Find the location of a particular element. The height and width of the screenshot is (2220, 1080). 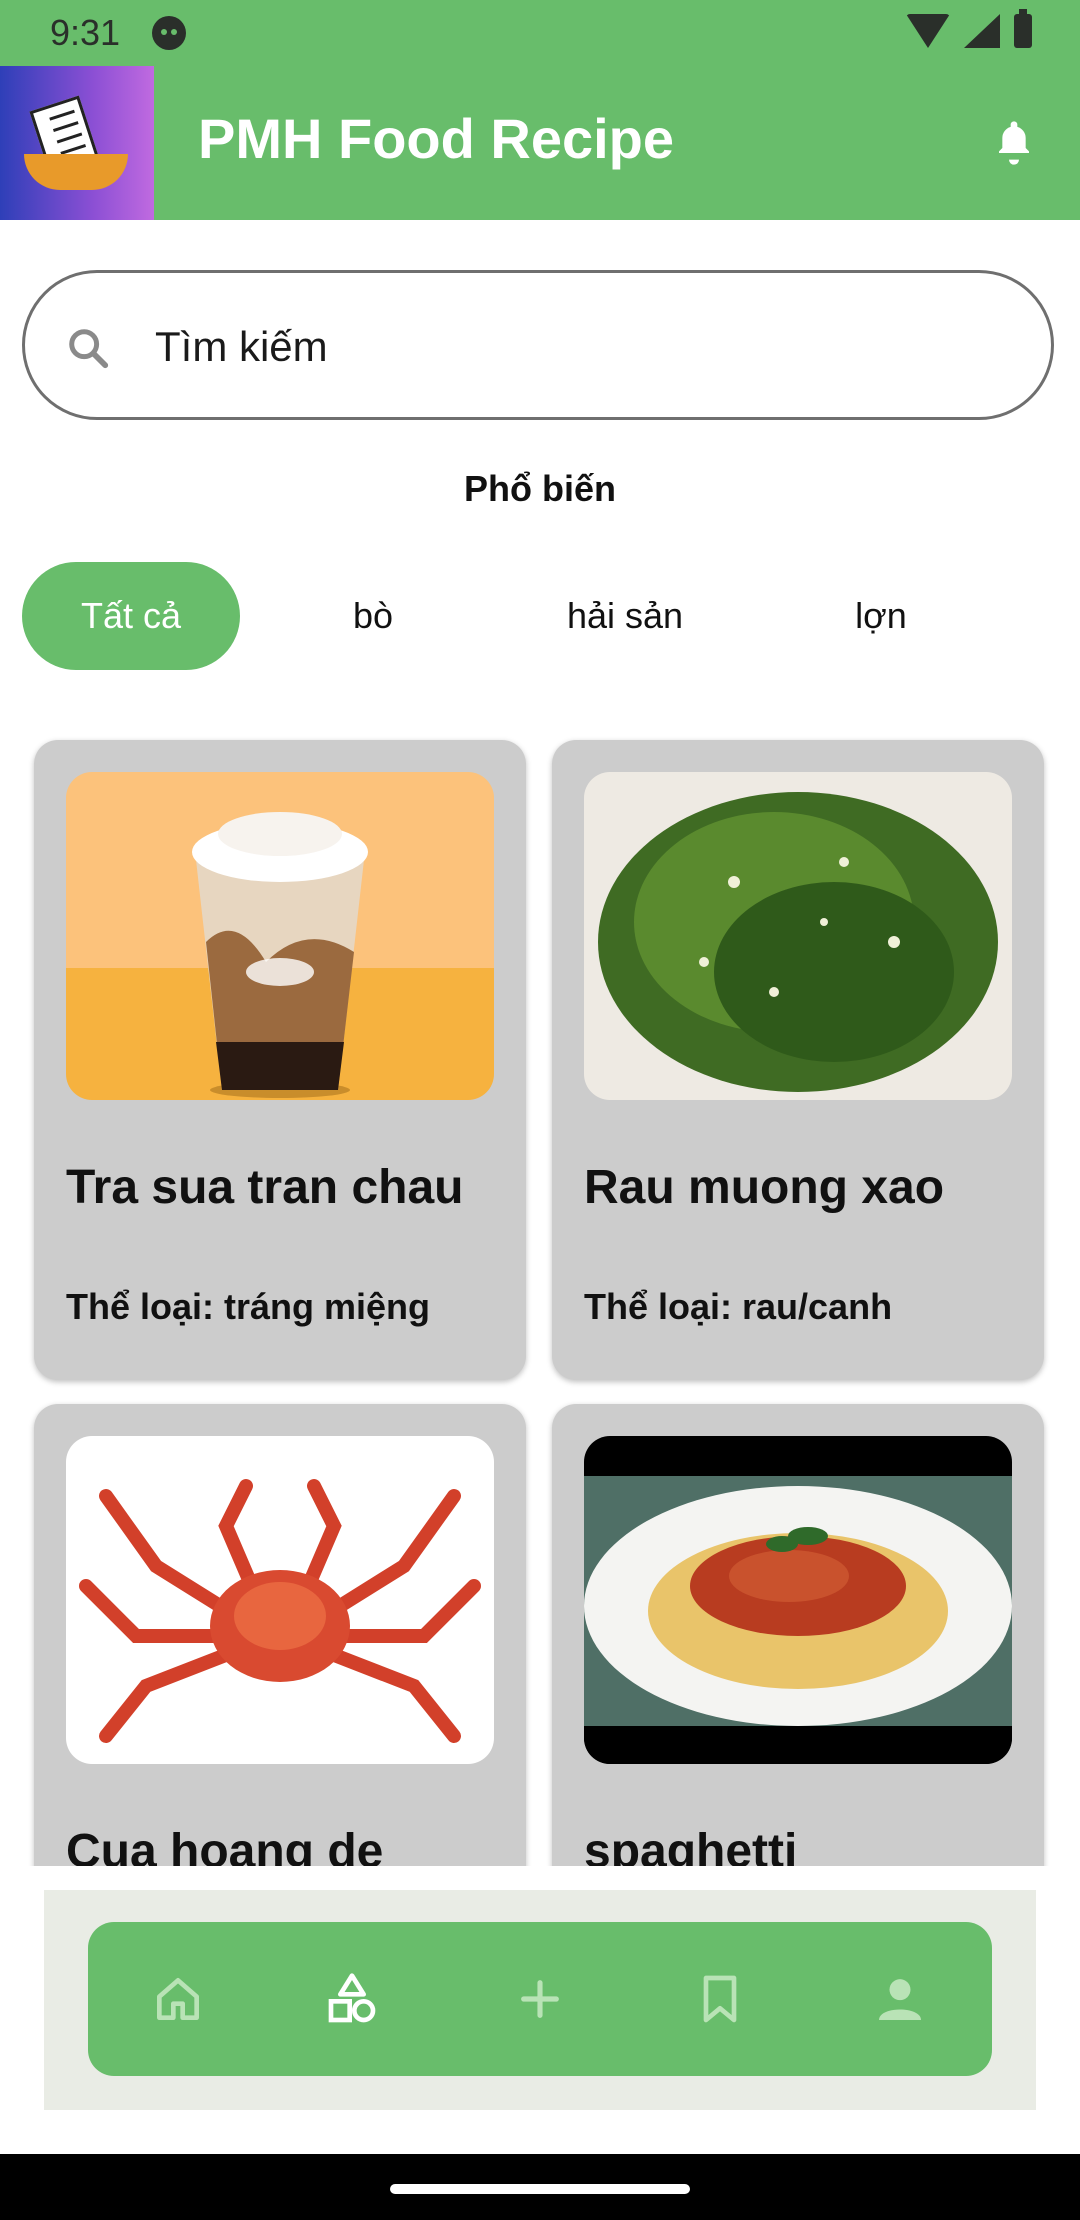

recipe-card: Rau muong xao Thể loại: rau/canh is located at coordinates (798, 1060).